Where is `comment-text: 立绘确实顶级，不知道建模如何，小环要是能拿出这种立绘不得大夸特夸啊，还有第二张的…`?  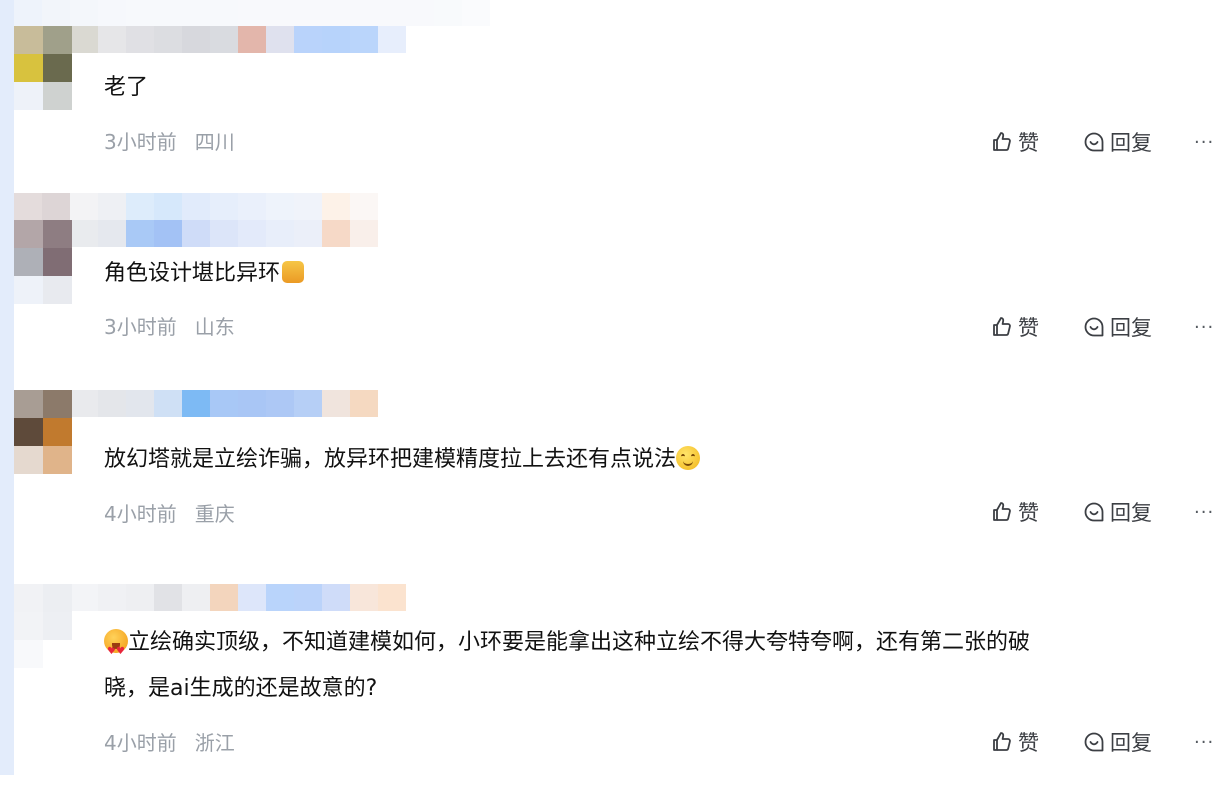
comment-text: 立绘确实顶级，不知道建模如何，小环要是能拿出这种立绘不得大夸特夸啊，还有第二张的… is located at coordinates (654, 666).